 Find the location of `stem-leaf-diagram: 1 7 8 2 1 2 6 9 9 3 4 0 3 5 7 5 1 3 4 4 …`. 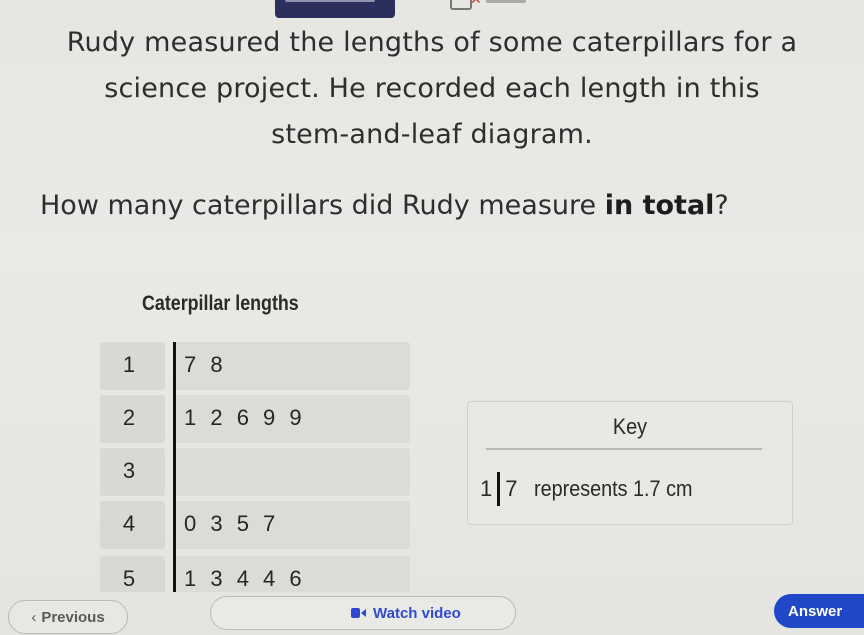

stem-leaf-diagram: 1 7 8 2 1 2 6 9 9 3 4 0 3 5 7 5 1 3 4 4 … is located at coordinates (255, 467).